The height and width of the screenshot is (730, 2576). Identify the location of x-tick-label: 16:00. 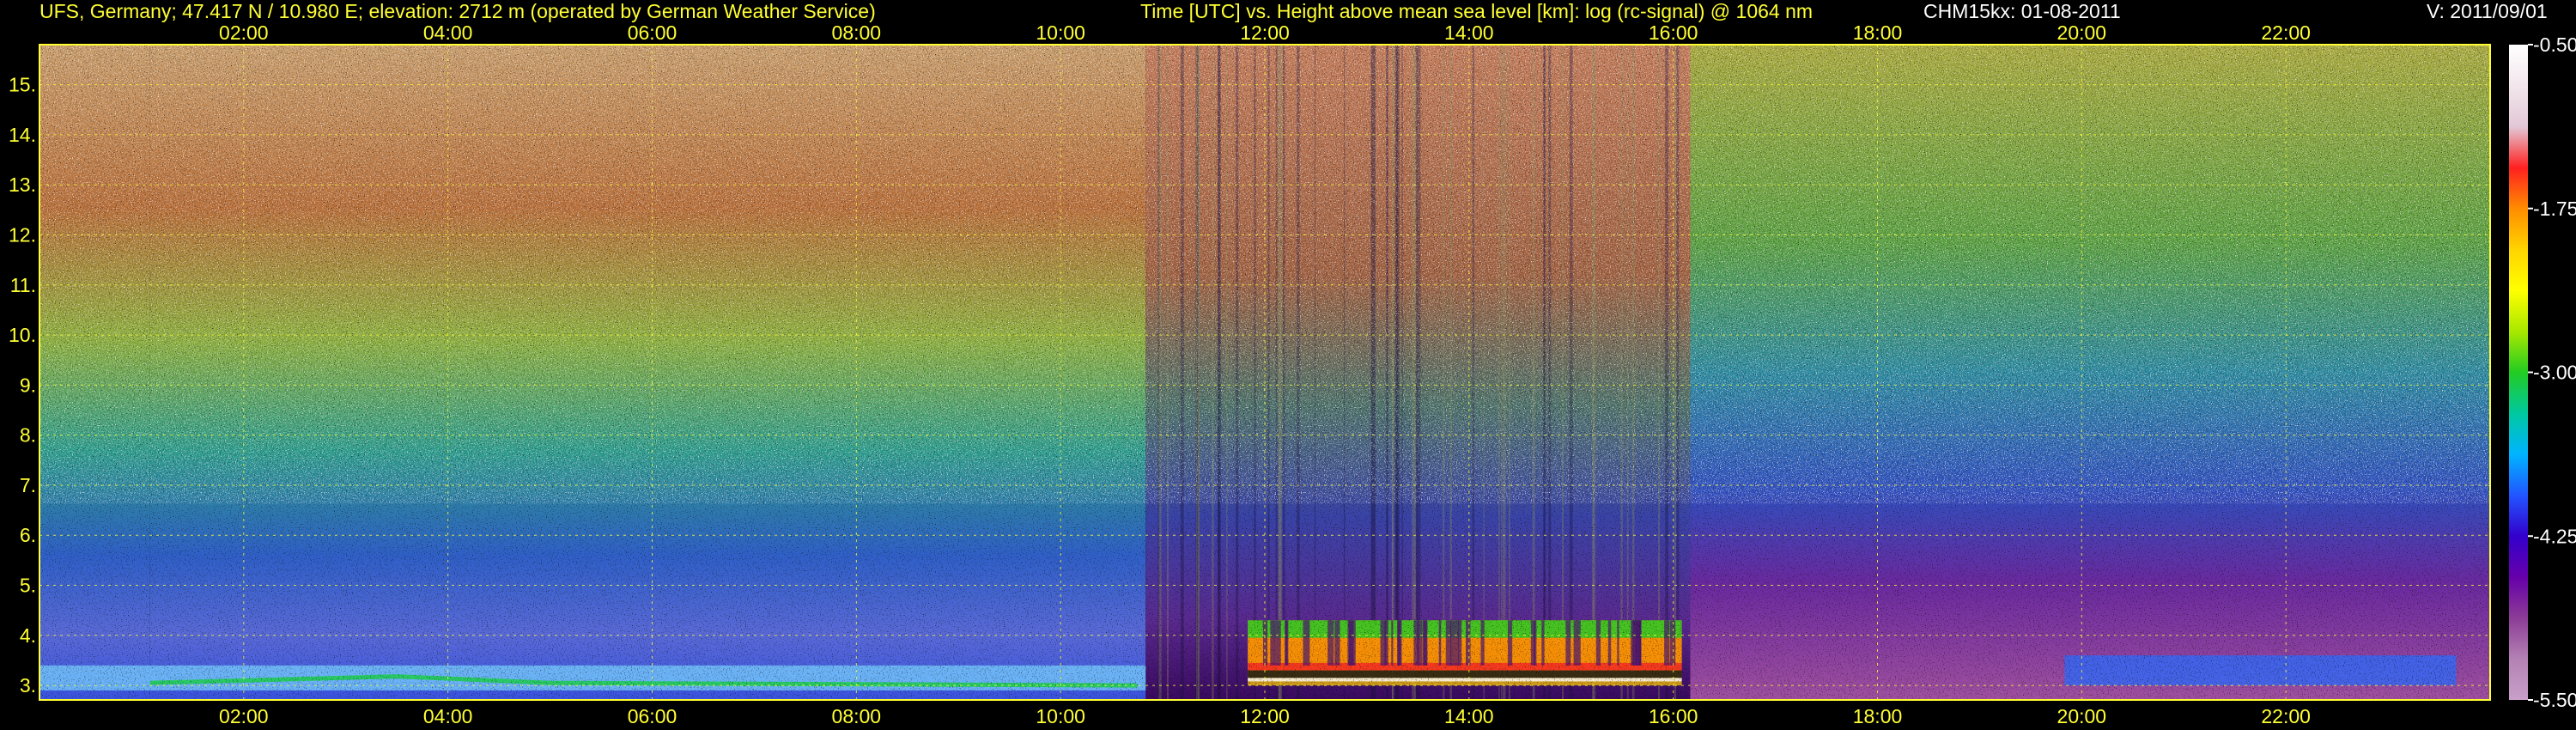
(1674, 716).